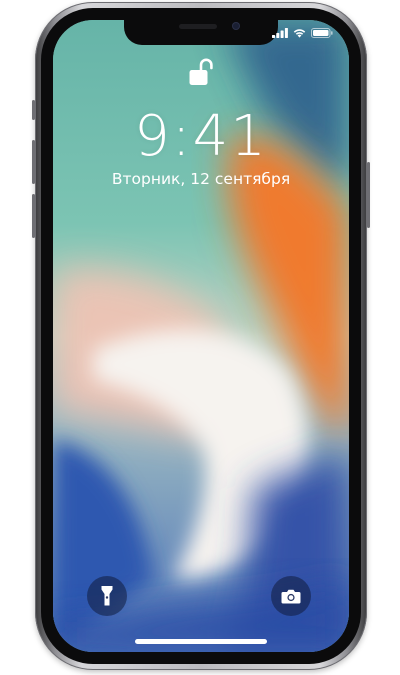  I want to click on notch, so click(201, 32).